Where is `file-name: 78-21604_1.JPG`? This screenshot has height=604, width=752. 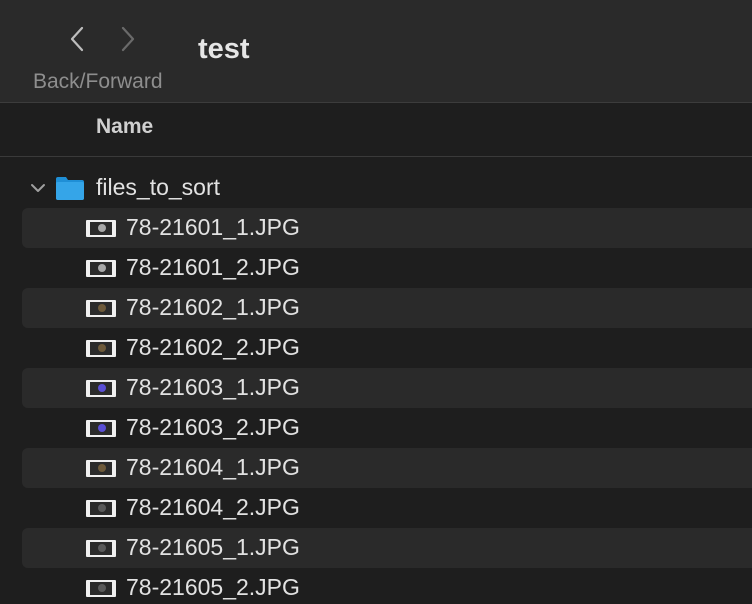
file-name: 78-21604_1.JPG is located at coordinates (213, 467).